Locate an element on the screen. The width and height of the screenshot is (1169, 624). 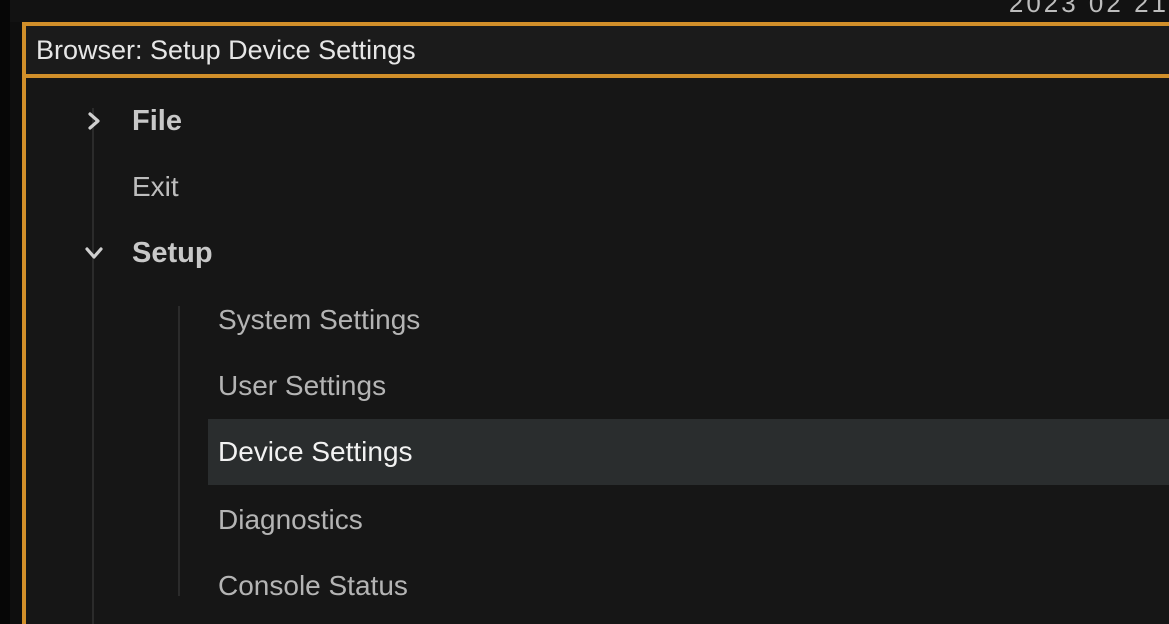
tree-item-exit-label: Exit is located at coordinates (155, 186).